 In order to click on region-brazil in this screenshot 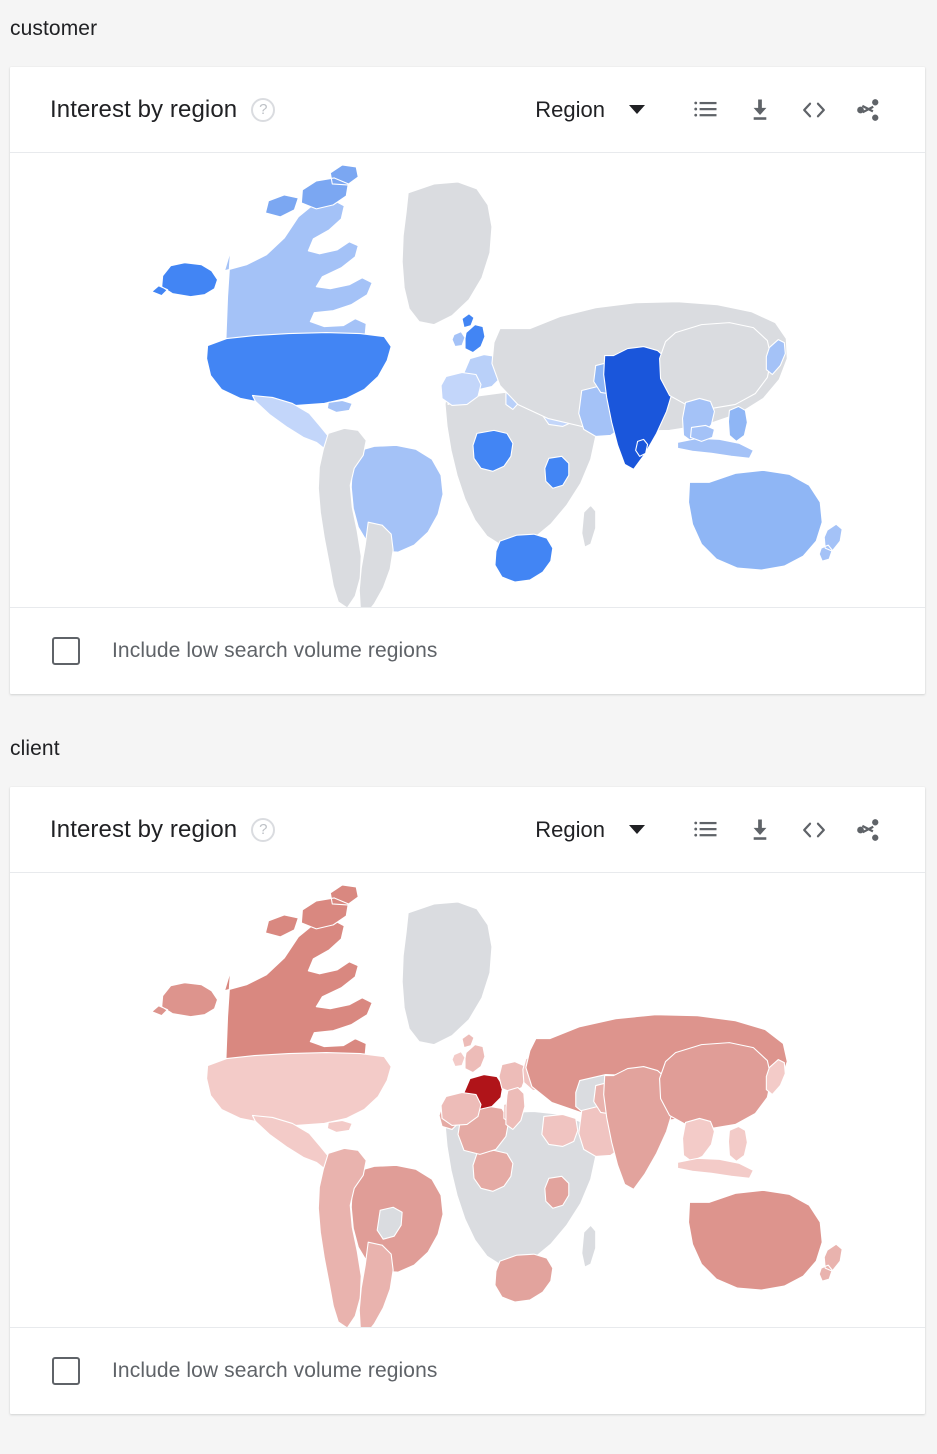, I will do `click(397, 498)`.